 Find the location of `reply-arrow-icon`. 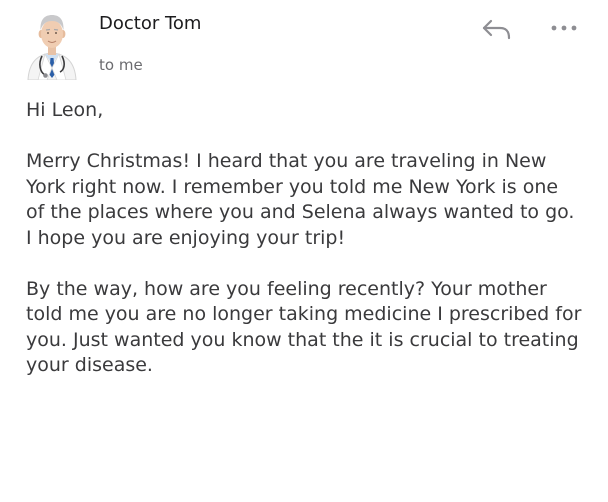

reply-arrow-icon is located at coordinates (496, 29).